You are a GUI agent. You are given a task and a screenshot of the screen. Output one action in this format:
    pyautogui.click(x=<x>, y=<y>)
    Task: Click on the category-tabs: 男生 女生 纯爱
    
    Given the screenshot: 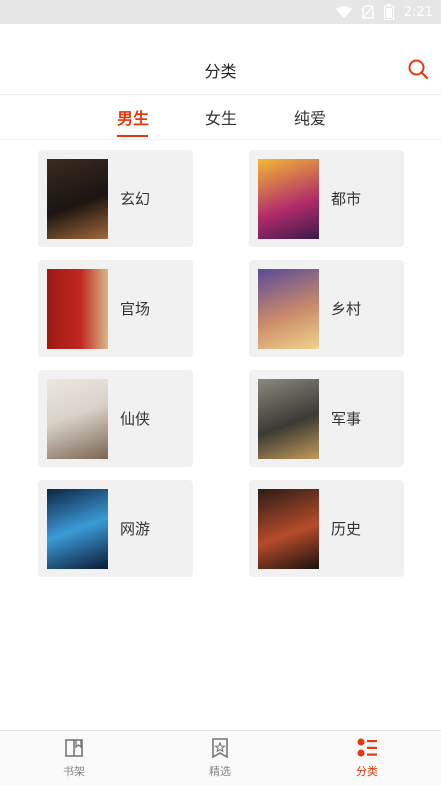 What is the action you would take?
    pyautogui.click(x=220, y=117)
    